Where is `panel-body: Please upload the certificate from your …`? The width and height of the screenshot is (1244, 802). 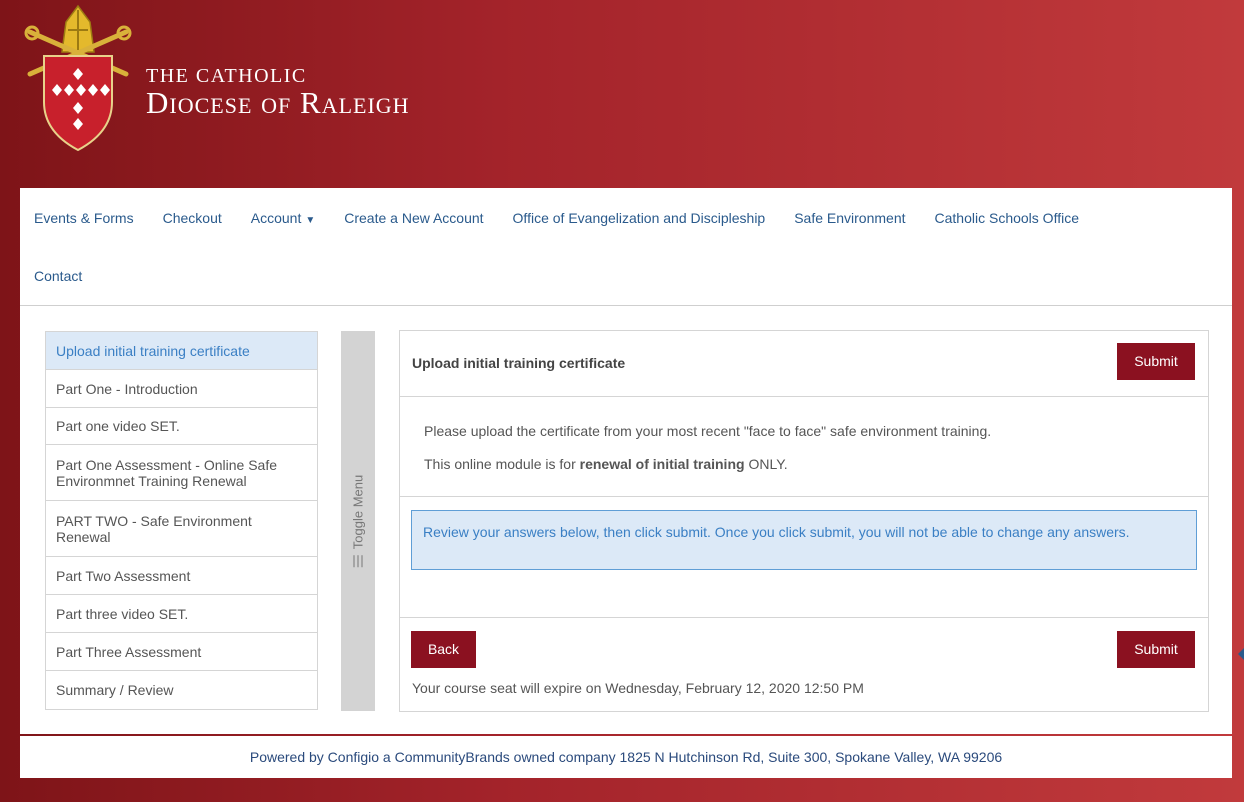 panel-body: Please upload the certificate from your … is located at coordinates (804, 447).